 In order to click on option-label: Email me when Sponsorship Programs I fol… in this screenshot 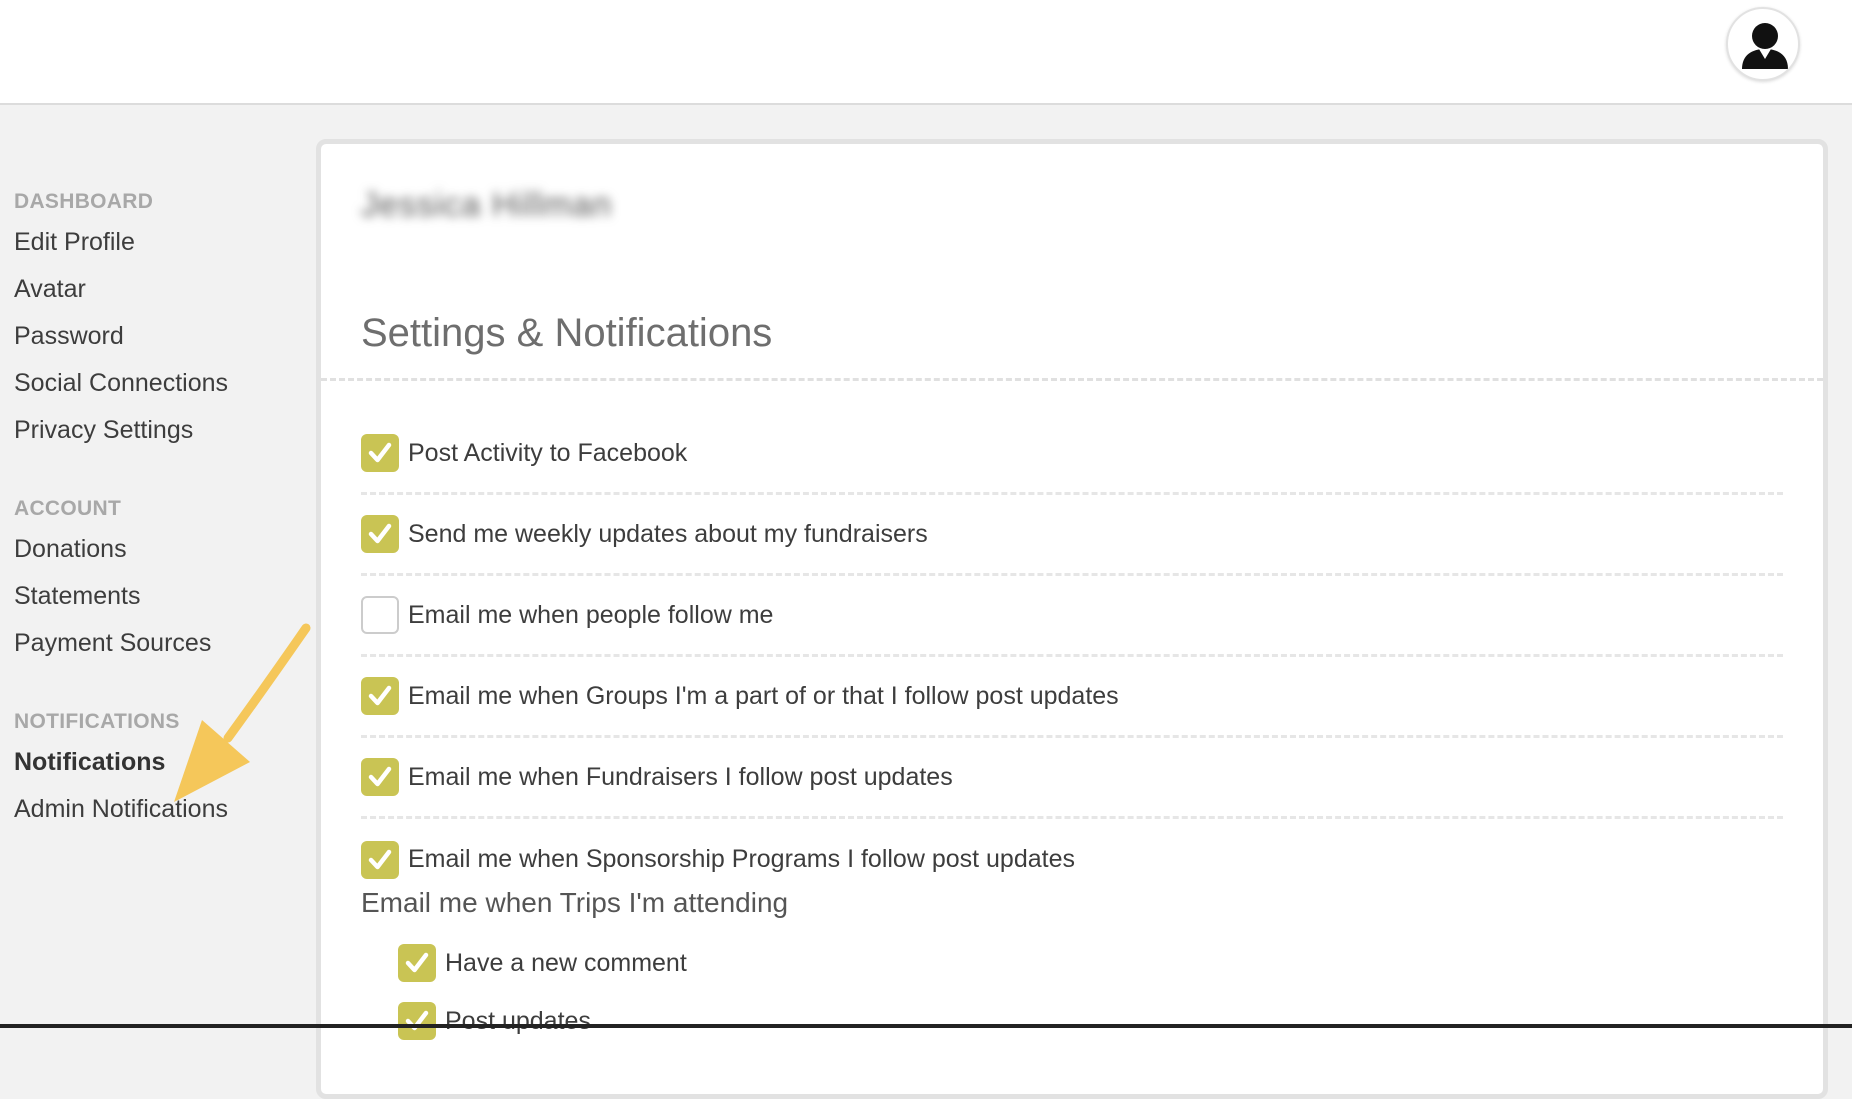, I will do `click(741, 859)`.